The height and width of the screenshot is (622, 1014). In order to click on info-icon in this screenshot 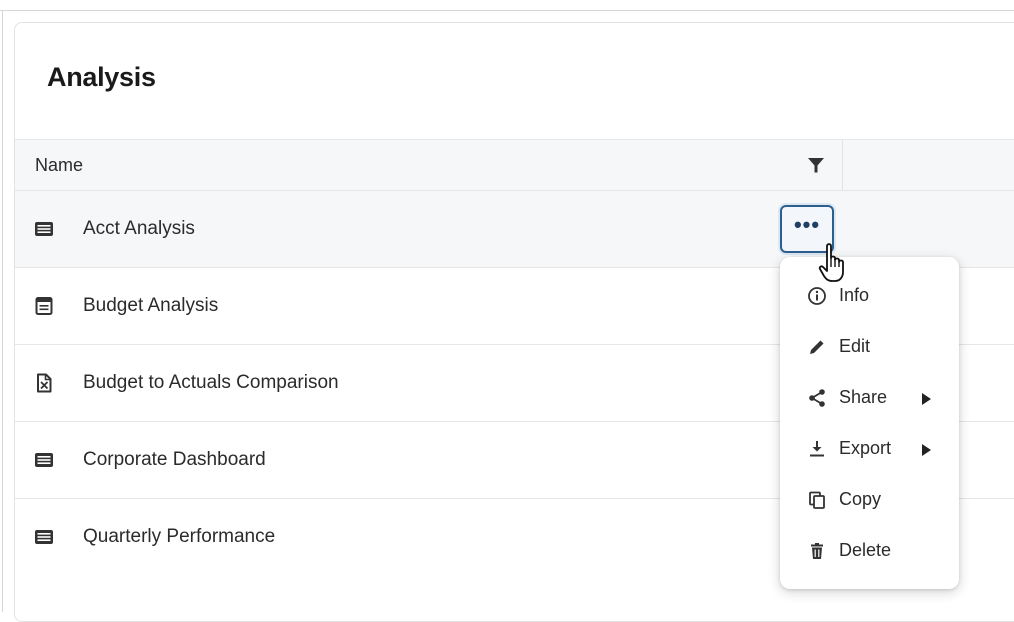, I will do `click(817, 296)`.